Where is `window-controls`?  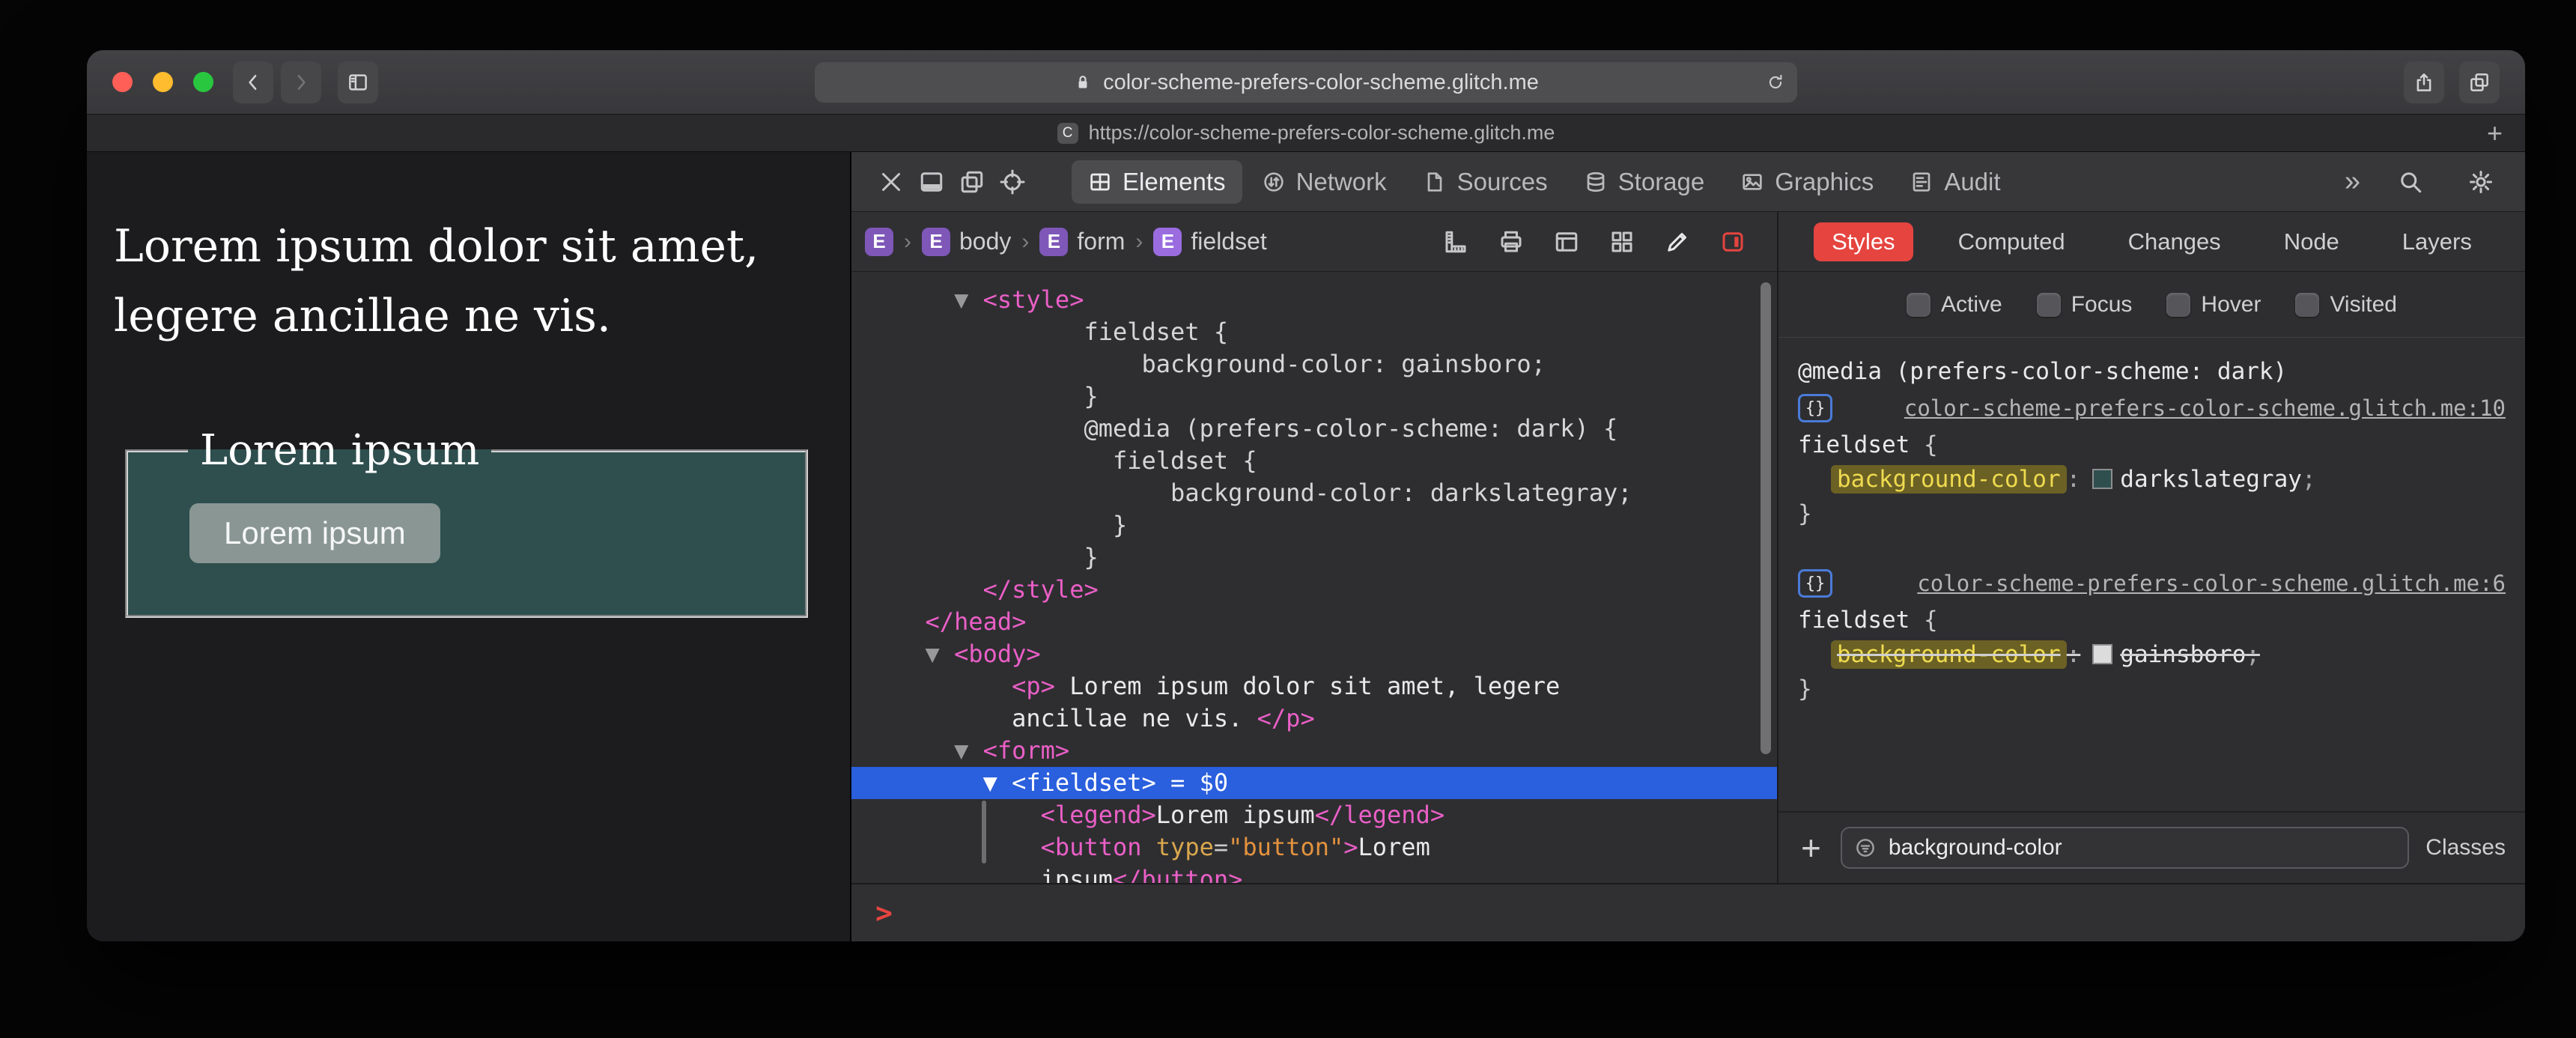 window-controls is located at coordinates (162, 82).